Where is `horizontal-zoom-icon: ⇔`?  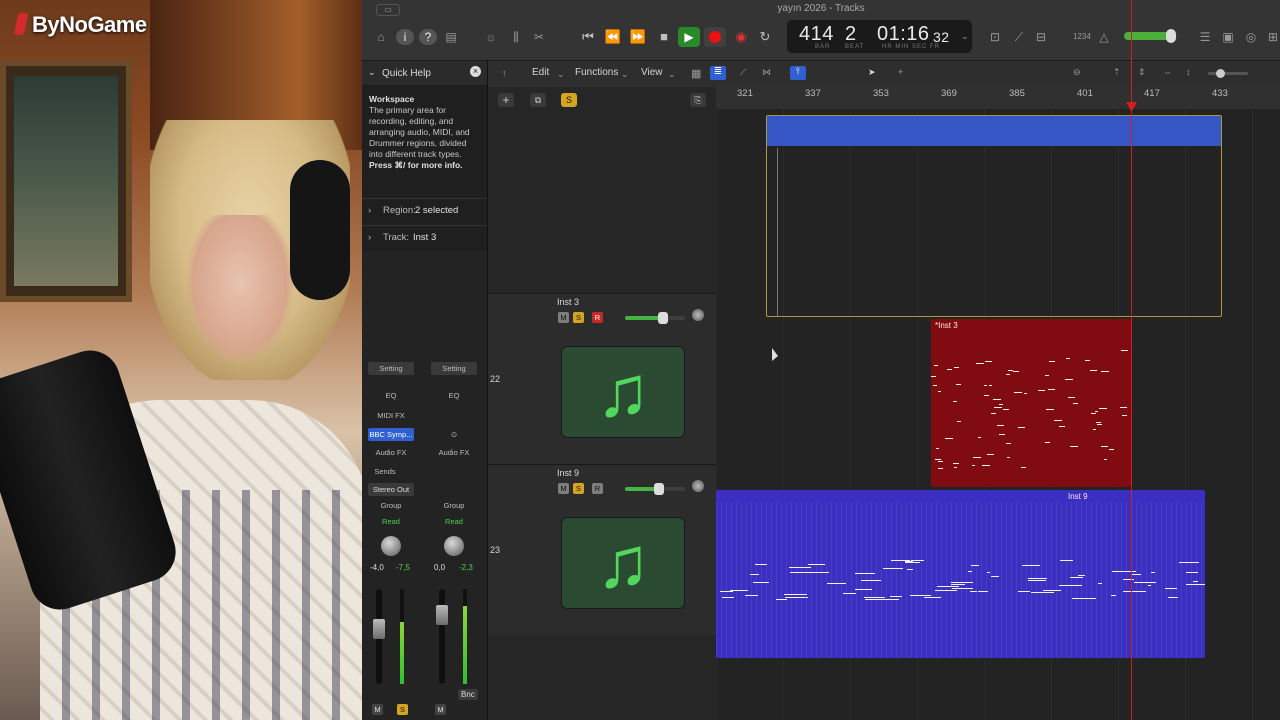
horizontal-zoom-icon: ⇔ is located at coordinates (1167, 72).